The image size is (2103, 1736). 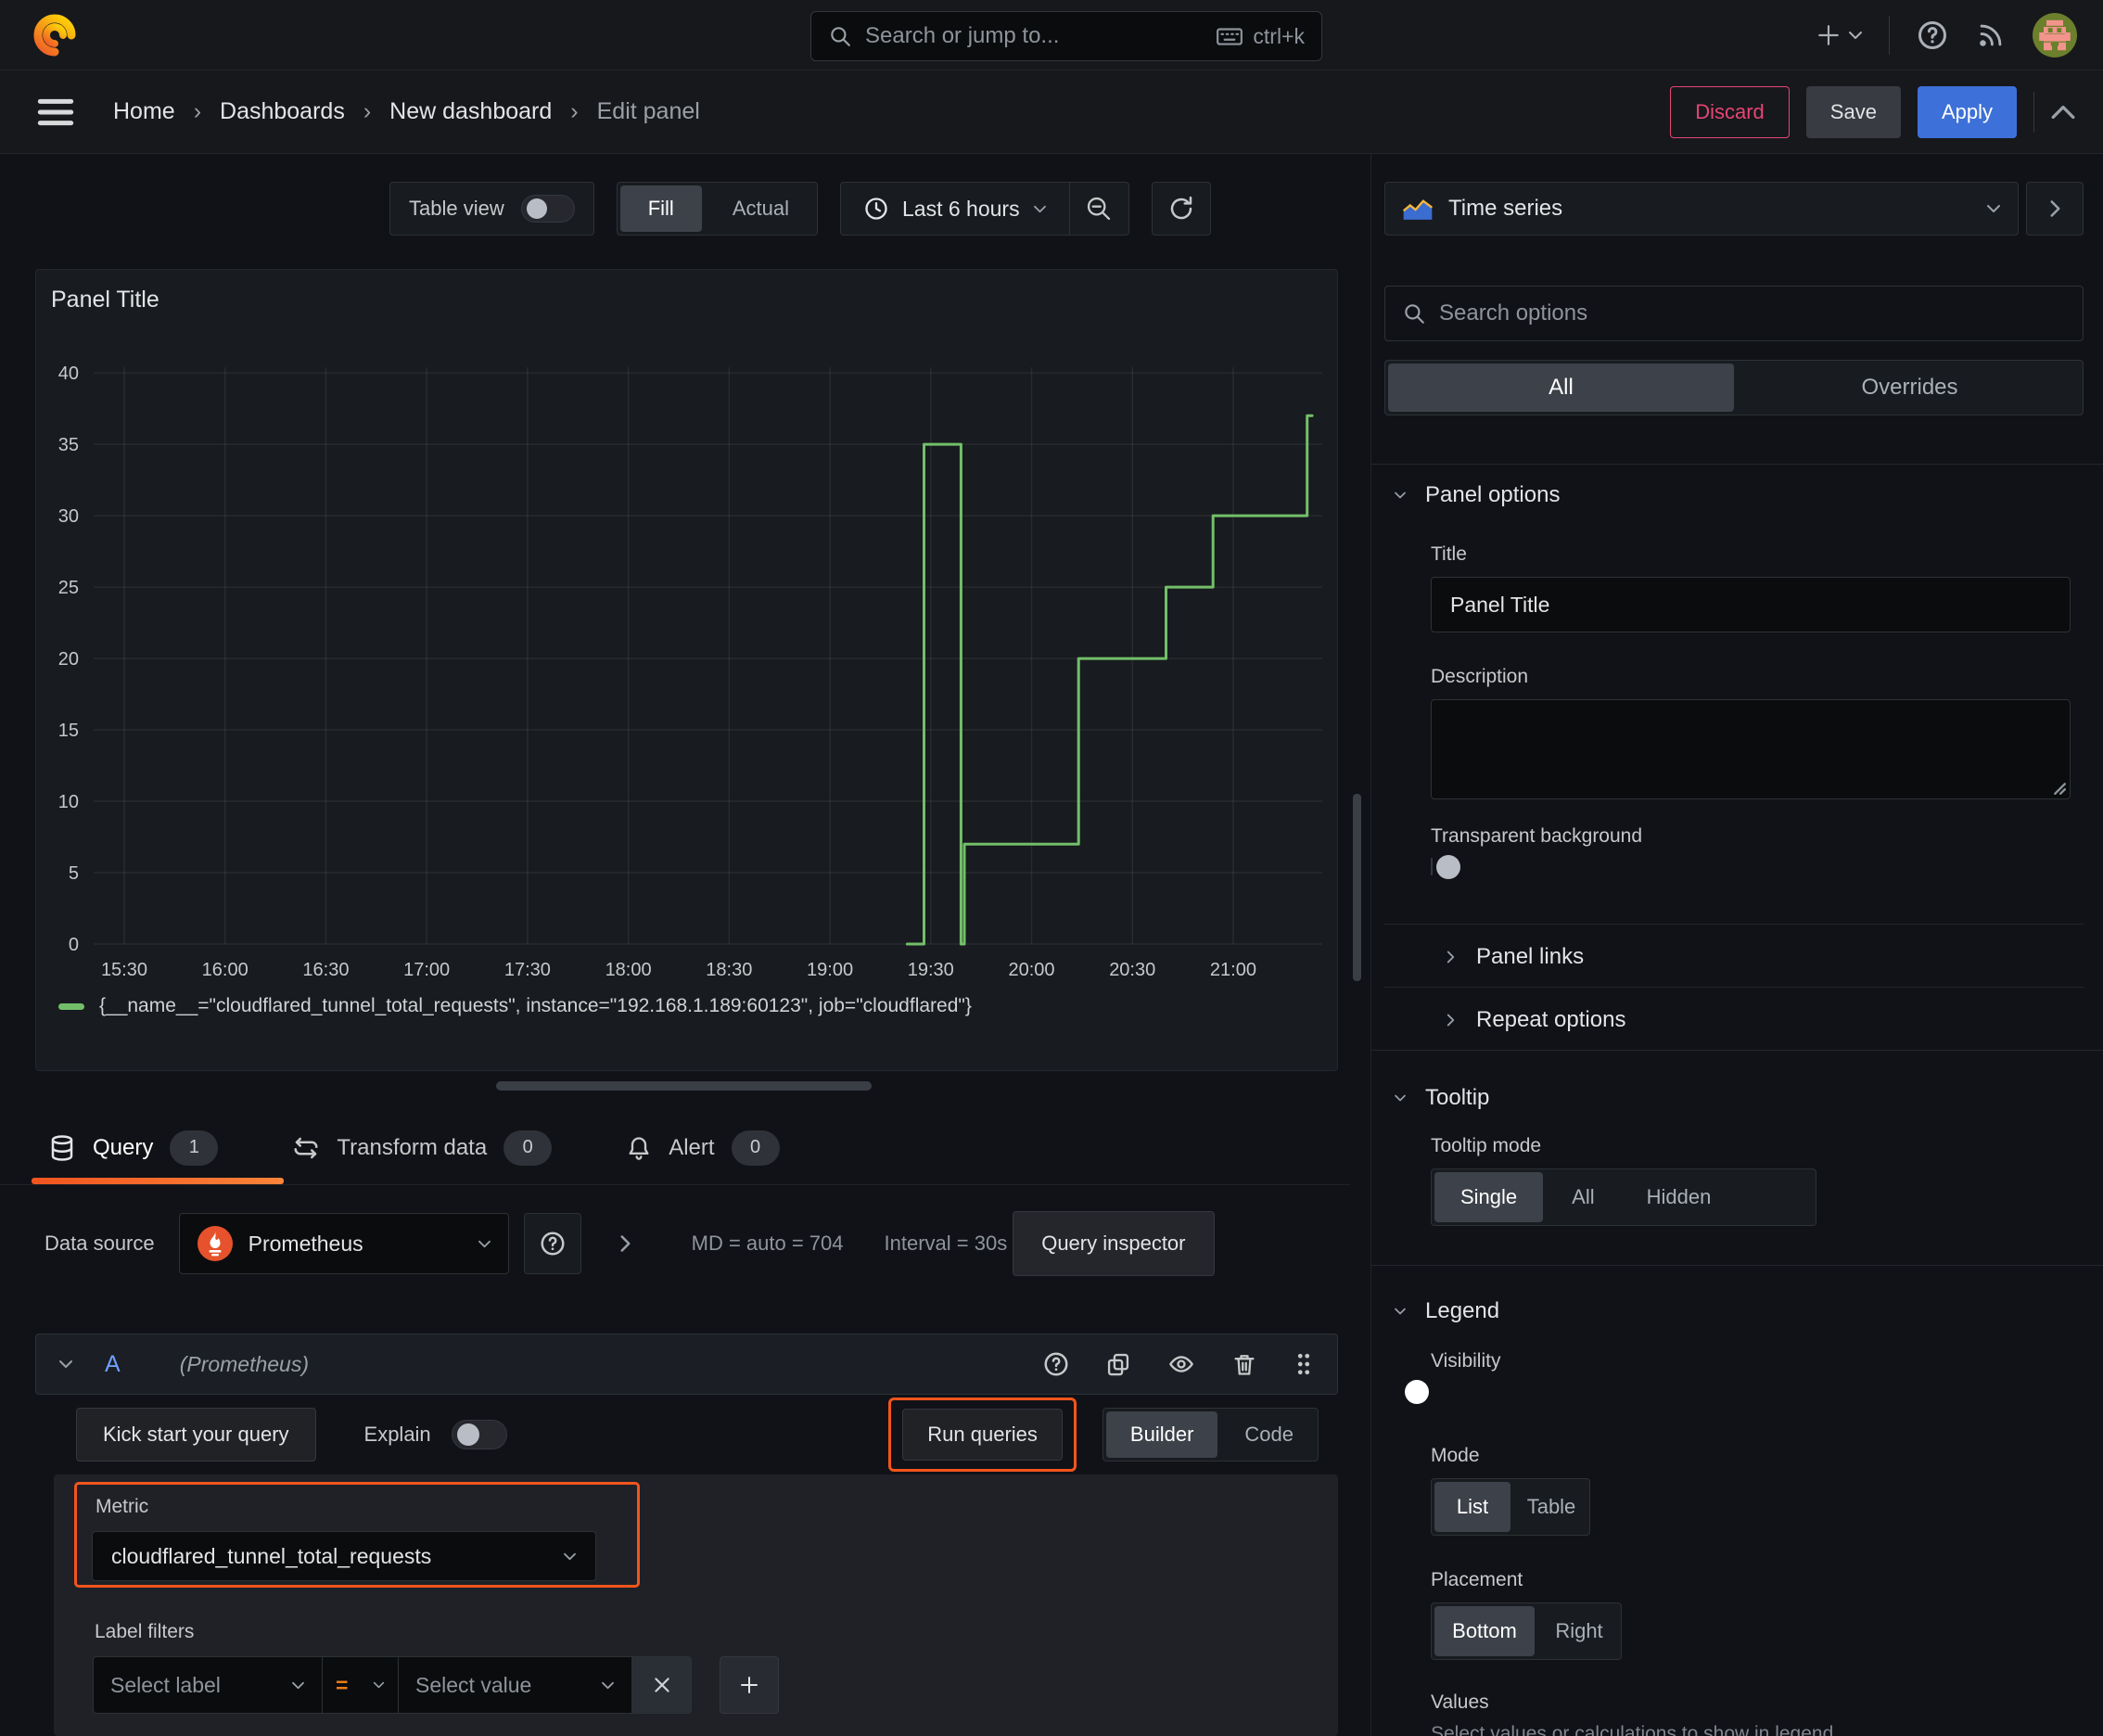 I want to click on tab-alert-count: 0, so click(x=755, y=1148).